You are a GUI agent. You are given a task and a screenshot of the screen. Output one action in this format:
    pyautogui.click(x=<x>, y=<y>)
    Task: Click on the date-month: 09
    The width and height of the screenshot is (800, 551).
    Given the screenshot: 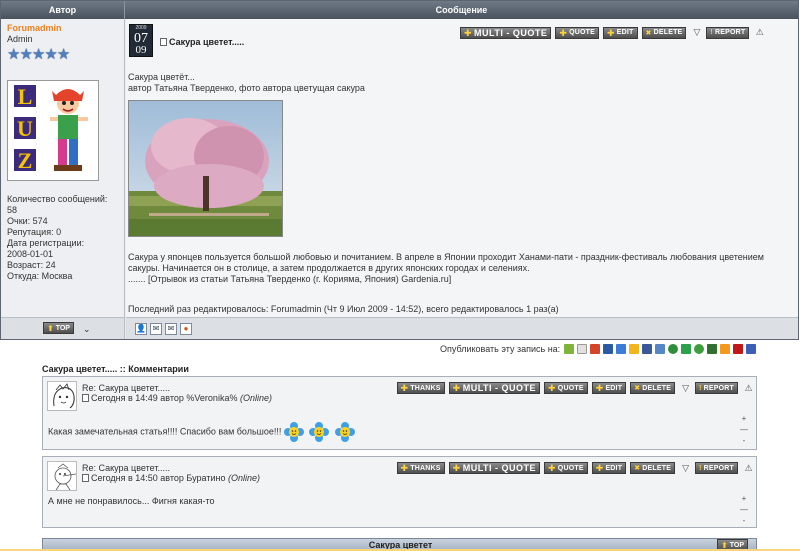 What is the action you would take?
    pyautogui.click(x=141, y=50)
    